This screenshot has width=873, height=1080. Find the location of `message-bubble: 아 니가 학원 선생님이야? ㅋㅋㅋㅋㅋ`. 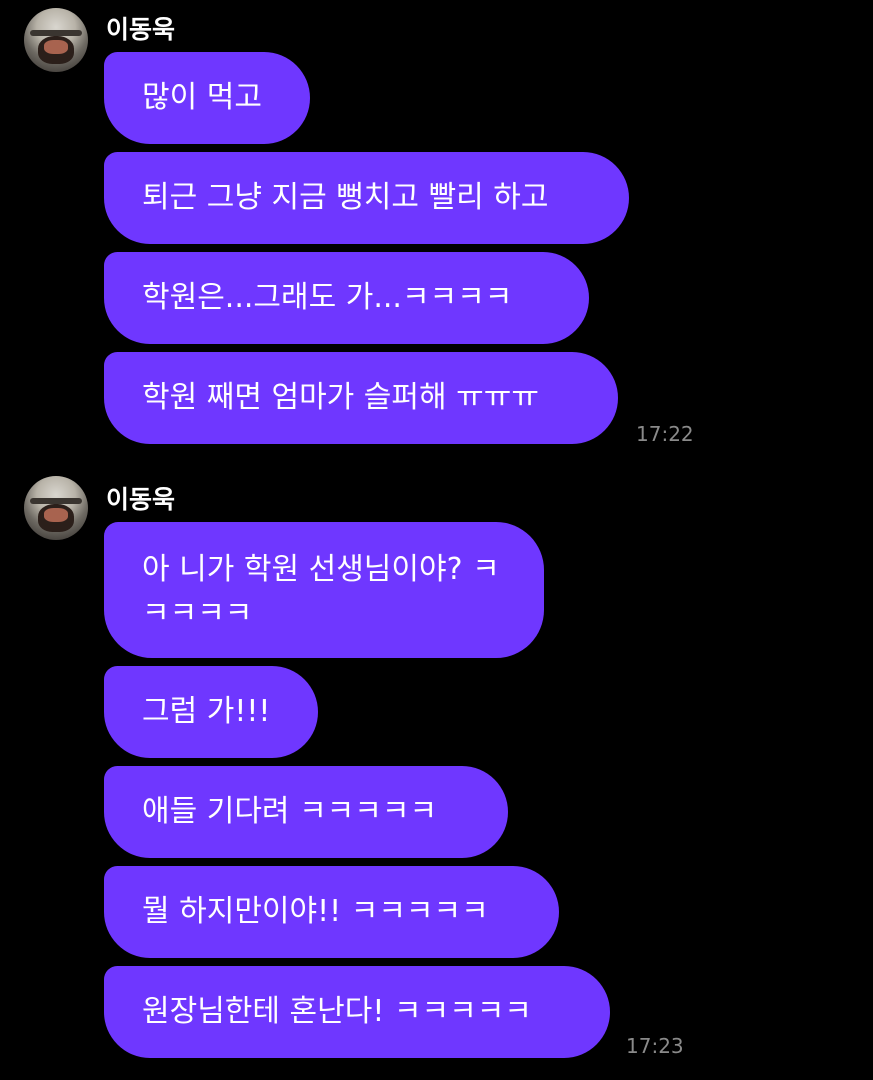

message-bubble: 아 니가 학원 선생님이야? ㅋㅋㅋㅋㅋ is located at coordinates (324, 590).